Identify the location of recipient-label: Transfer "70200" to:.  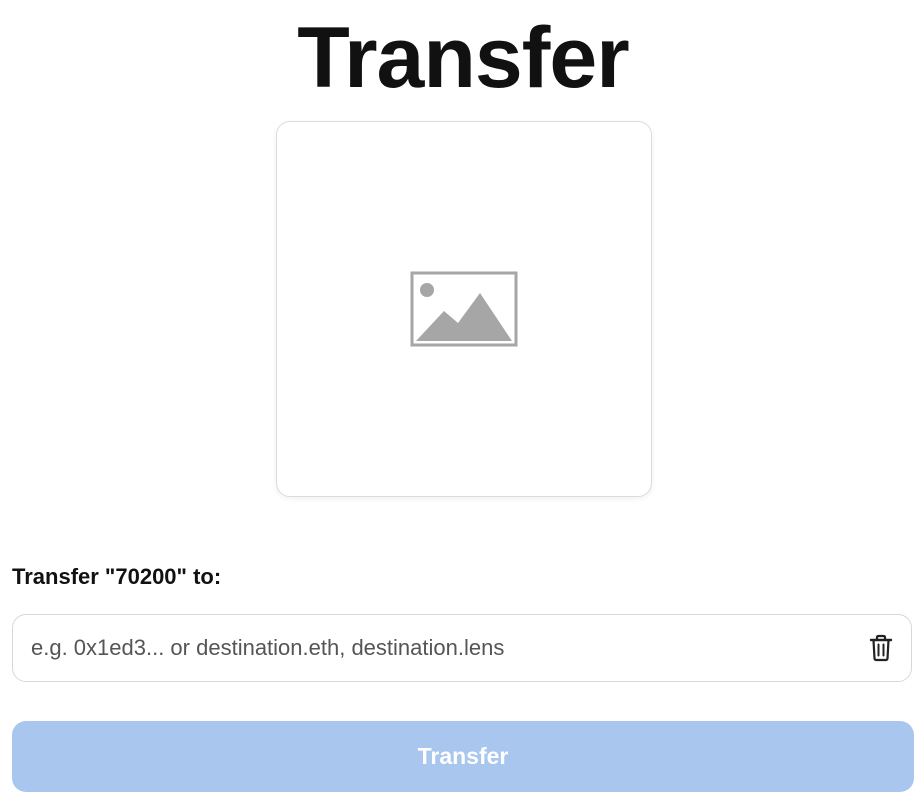
(117, 576).